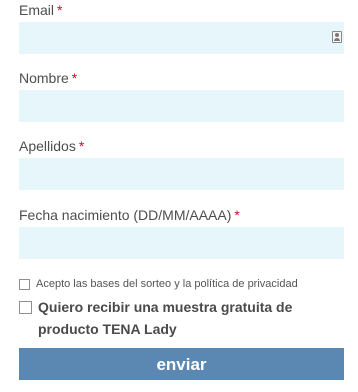  What do you see at coordinates (37, 10) in the screenshot?
I see `email-label-text: Email` at bounding box center [37, 10].